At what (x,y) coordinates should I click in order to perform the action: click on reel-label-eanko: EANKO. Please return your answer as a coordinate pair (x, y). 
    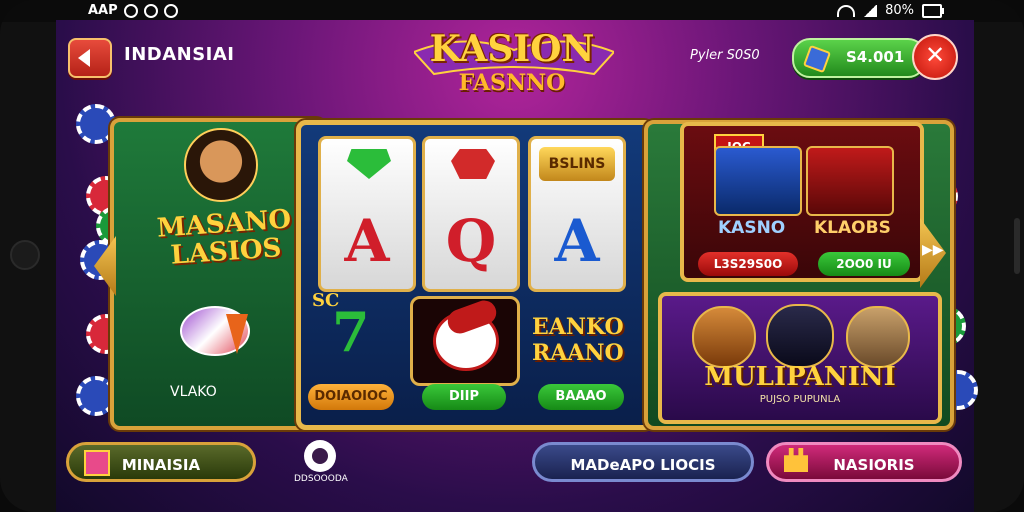
    Looking at the image, I should click on (578, 327).